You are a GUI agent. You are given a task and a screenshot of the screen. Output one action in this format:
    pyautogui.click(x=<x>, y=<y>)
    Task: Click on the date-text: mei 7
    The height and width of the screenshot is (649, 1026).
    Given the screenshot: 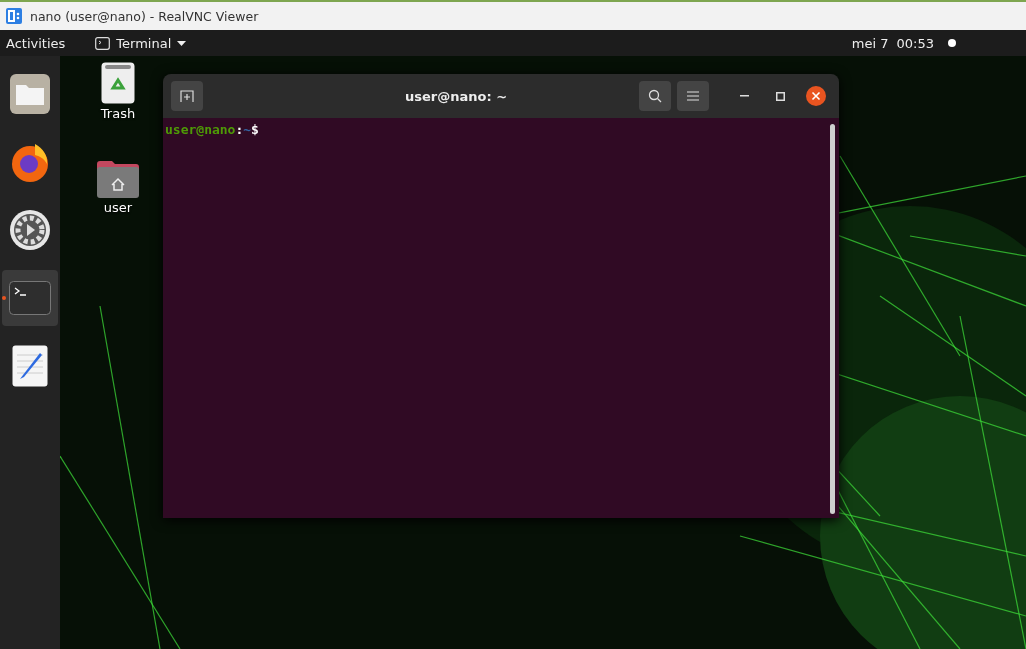 What is the action you would take?
    pyautogui.click(x=870, y=43)
    